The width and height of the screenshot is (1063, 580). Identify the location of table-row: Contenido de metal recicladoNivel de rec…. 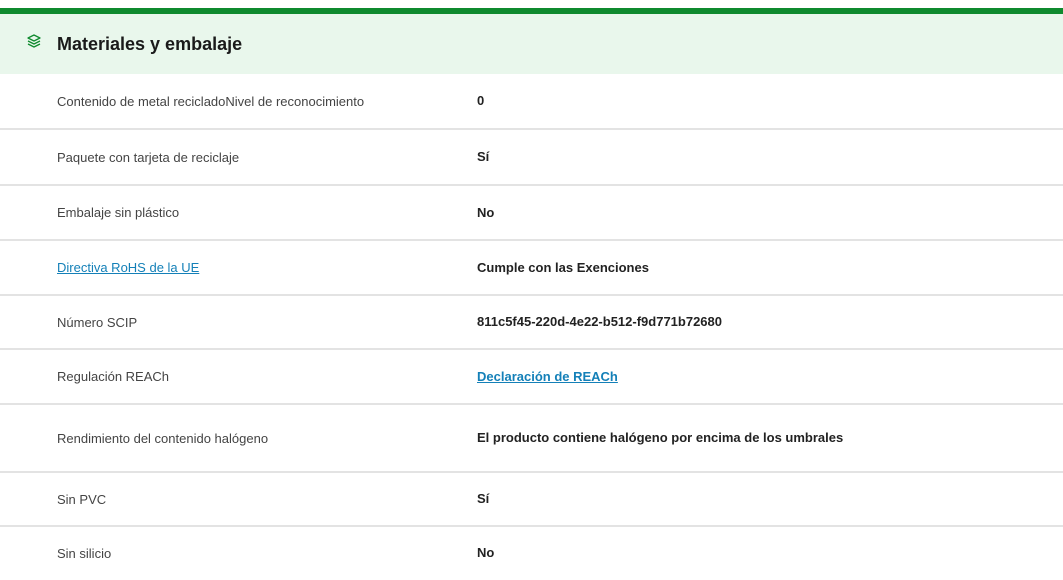
(531, 102).